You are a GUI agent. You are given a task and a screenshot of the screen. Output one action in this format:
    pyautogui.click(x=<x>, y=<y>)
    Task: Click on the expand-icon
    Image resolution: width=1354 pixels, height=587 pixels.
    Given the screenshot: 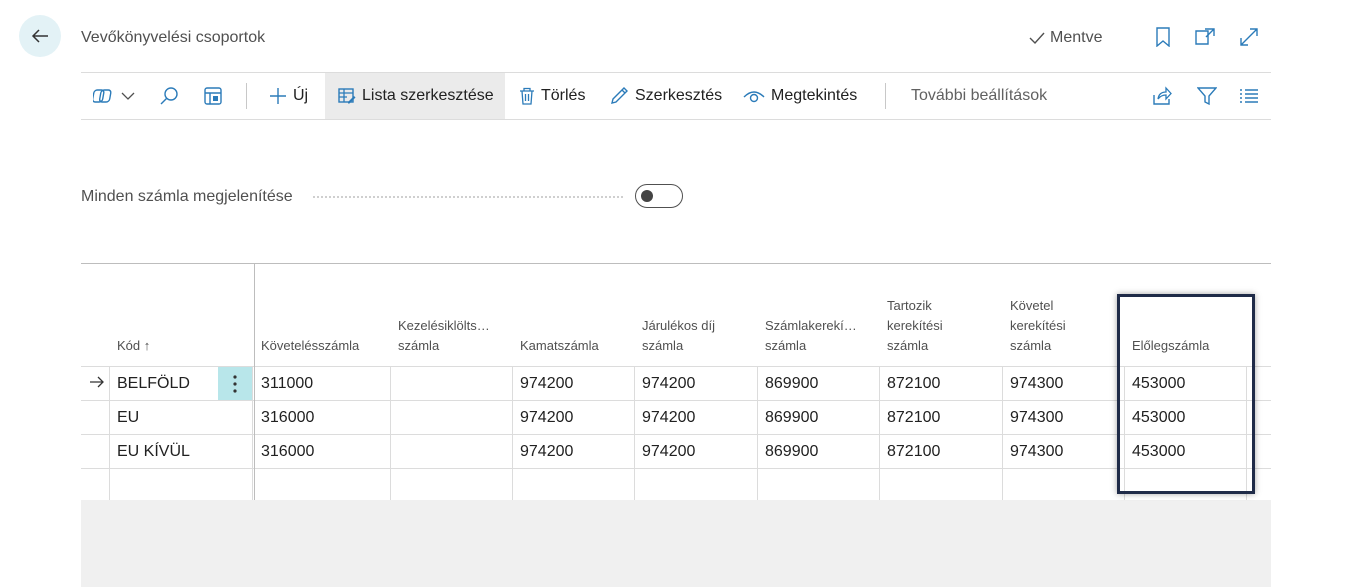 What is the action you would take?
    pyautogui.click(x=1249, y=37)
    